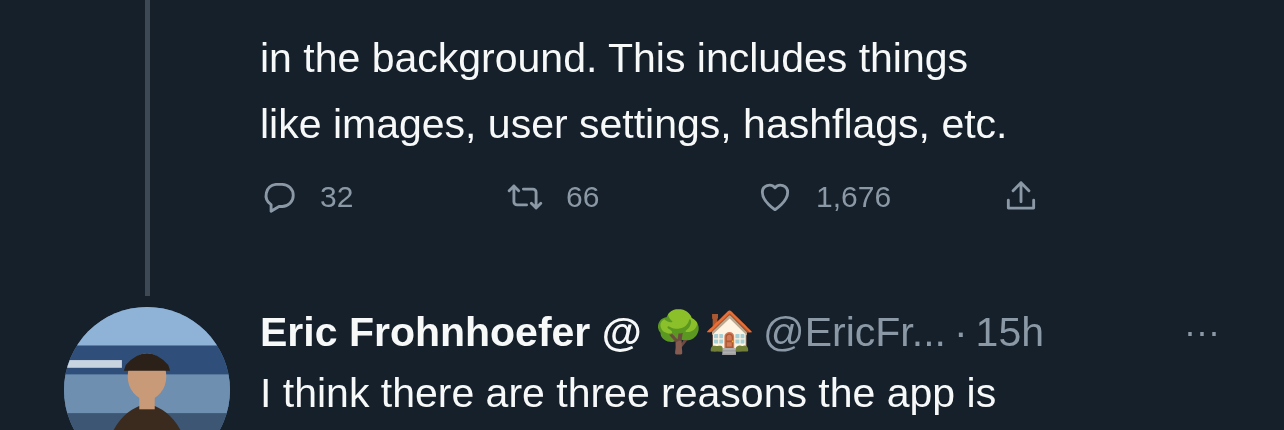 The image size is (1284, 430). Describe the element at coordinates (1009, 332) in the screenshot. I see `tweet-time: 15h` at that location.